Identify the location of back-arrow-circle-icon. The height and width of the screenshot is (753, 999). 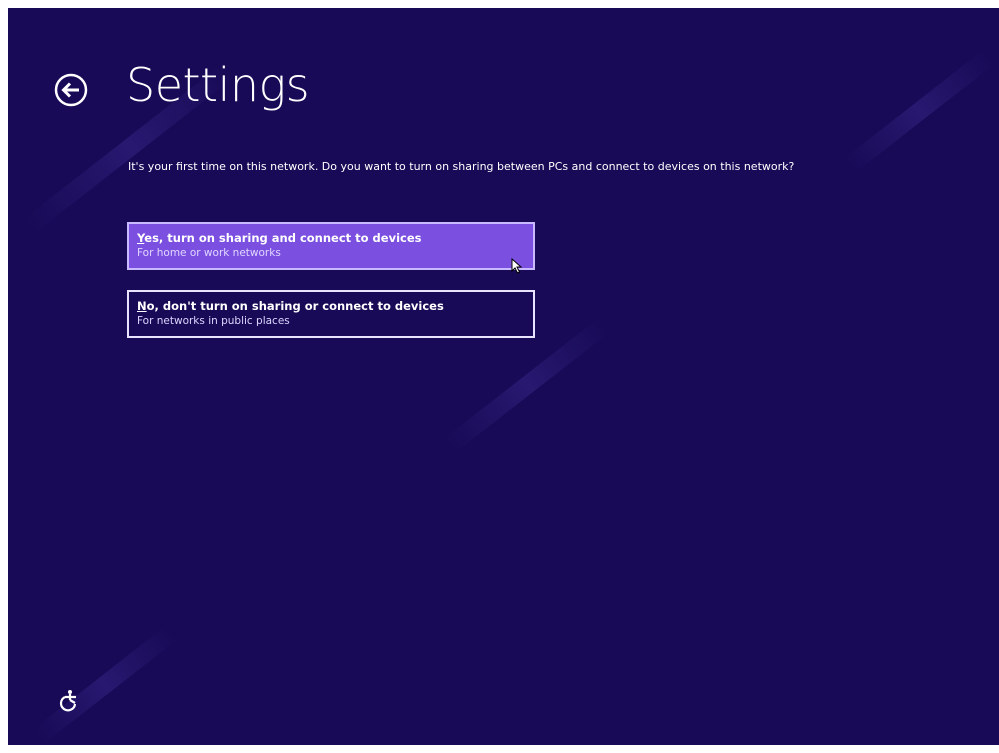
(71, 90).